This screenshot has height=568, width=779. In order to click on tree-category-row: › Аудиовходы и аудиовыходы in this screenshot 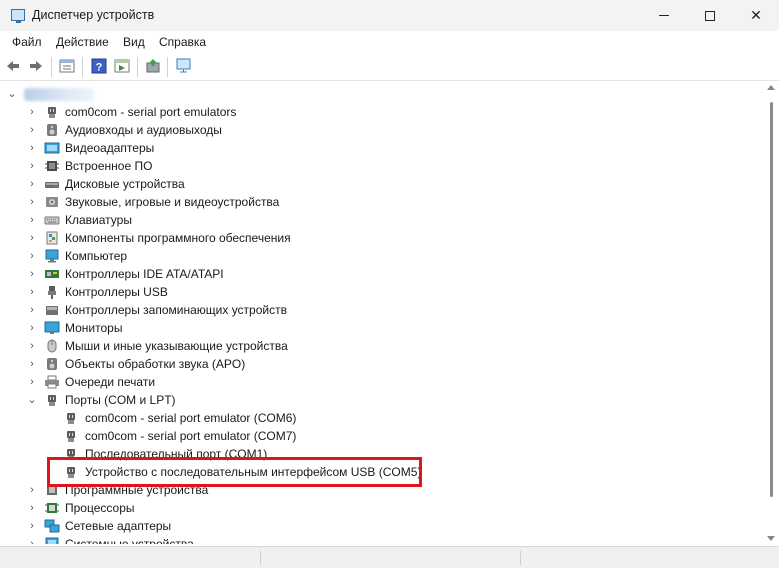, I will do `click(382, 130)`.